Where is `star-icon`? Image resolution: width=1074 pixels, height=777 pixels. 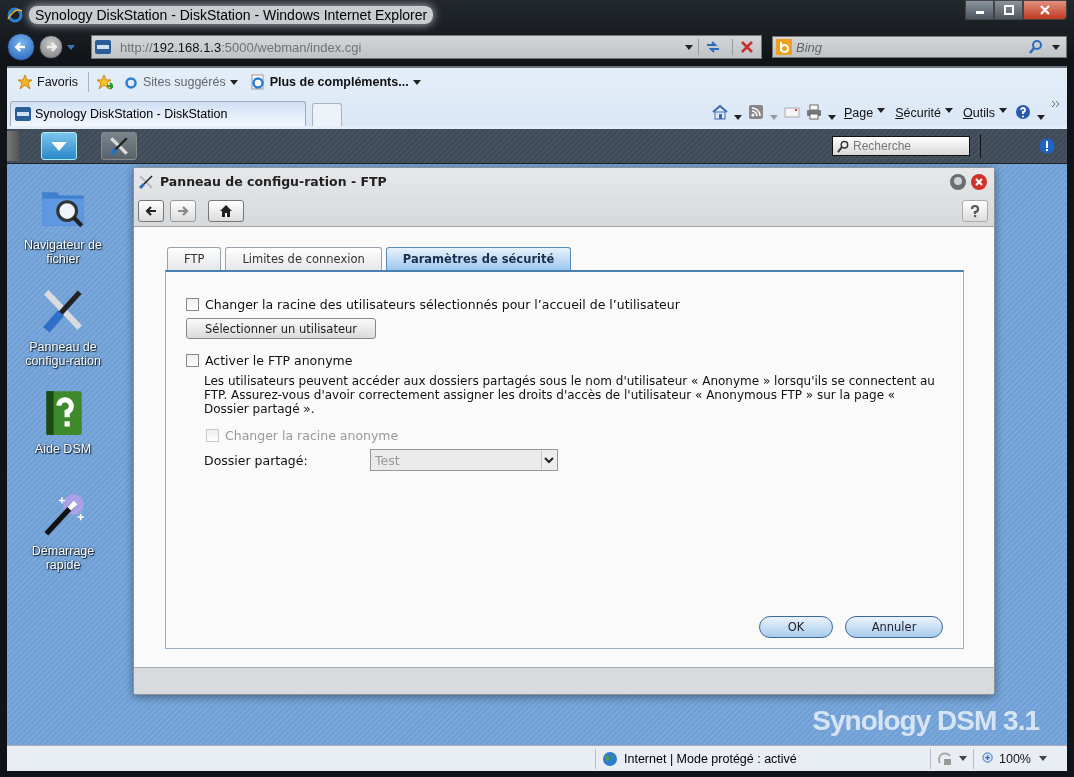 star-icon is located at coordinates (25, 82).